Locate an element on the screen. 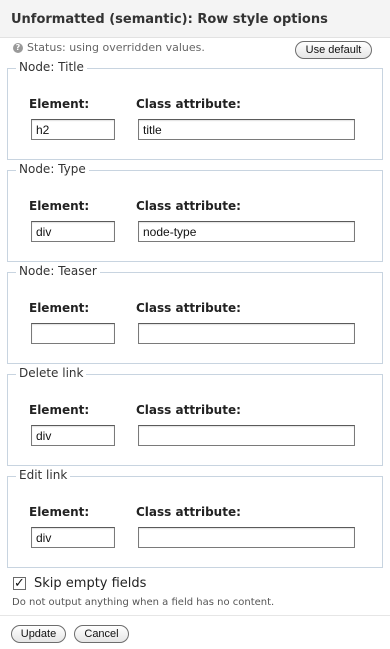 This screenshot has height=649, width=390. fieldset-node-teaser: Node: Teaser Element: Class attribute: is located at coordinates (195, 314).